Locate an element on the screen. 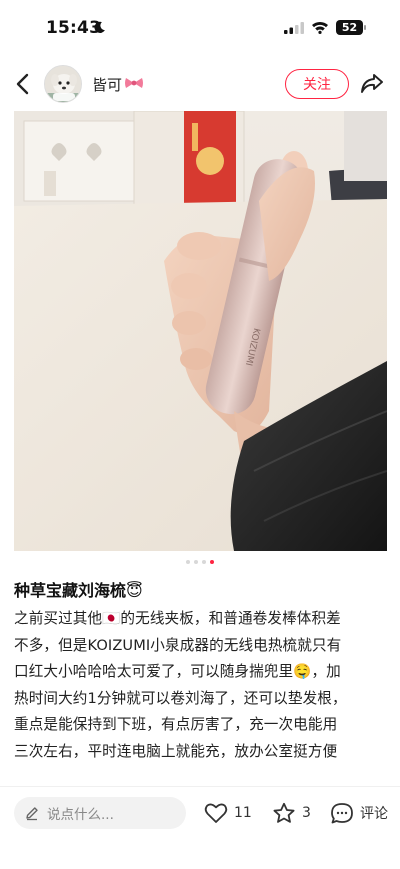 The height and width of the screenshot is (869, 400). like-button: 11 is located at coordinates (228, 813).